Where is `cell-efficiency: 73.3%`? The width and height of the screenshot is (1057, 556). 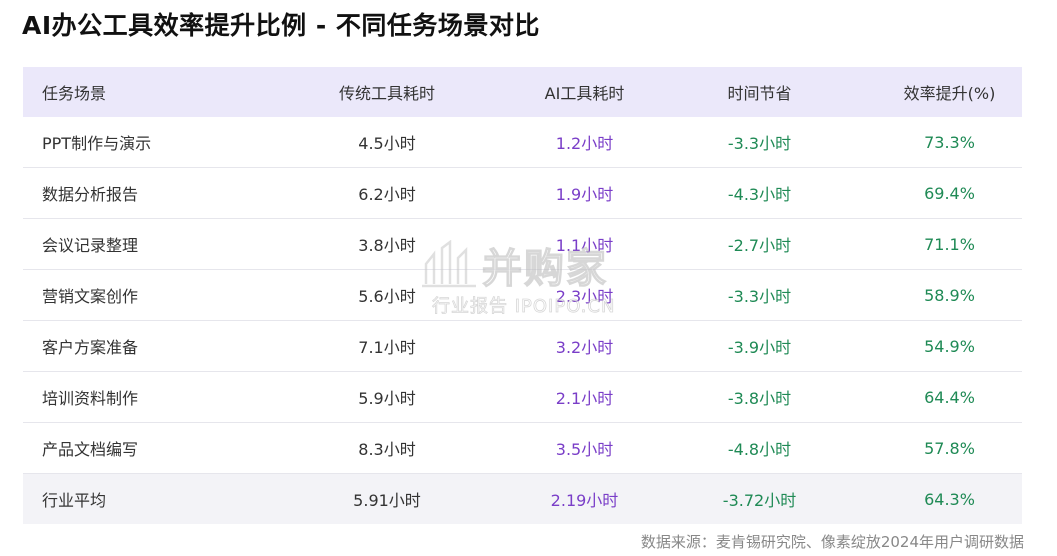 cell-efficiency: 73.3% is located at coordinates (949, 142).